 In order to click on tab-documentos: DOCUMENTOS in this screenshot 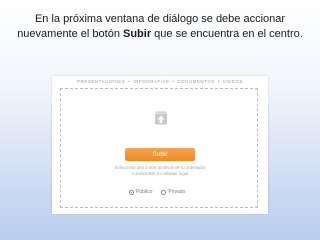, I will do `click(195, 81)`.